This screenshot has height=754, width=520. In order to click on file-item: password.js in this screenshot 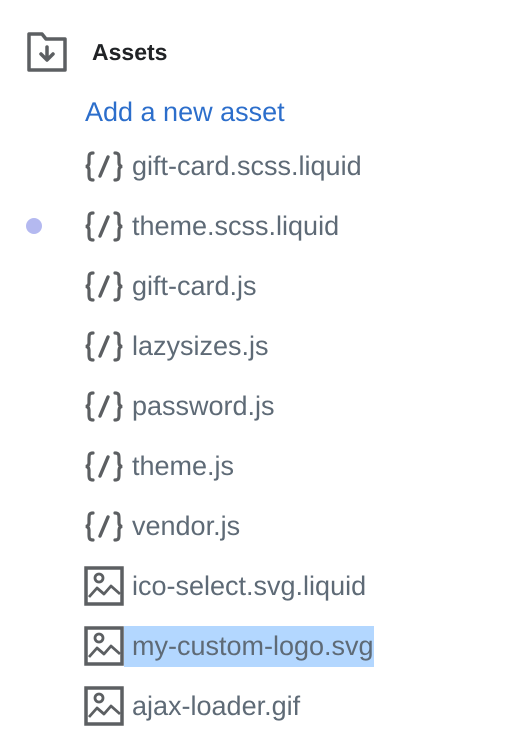, I will do `click(203, 406)`.